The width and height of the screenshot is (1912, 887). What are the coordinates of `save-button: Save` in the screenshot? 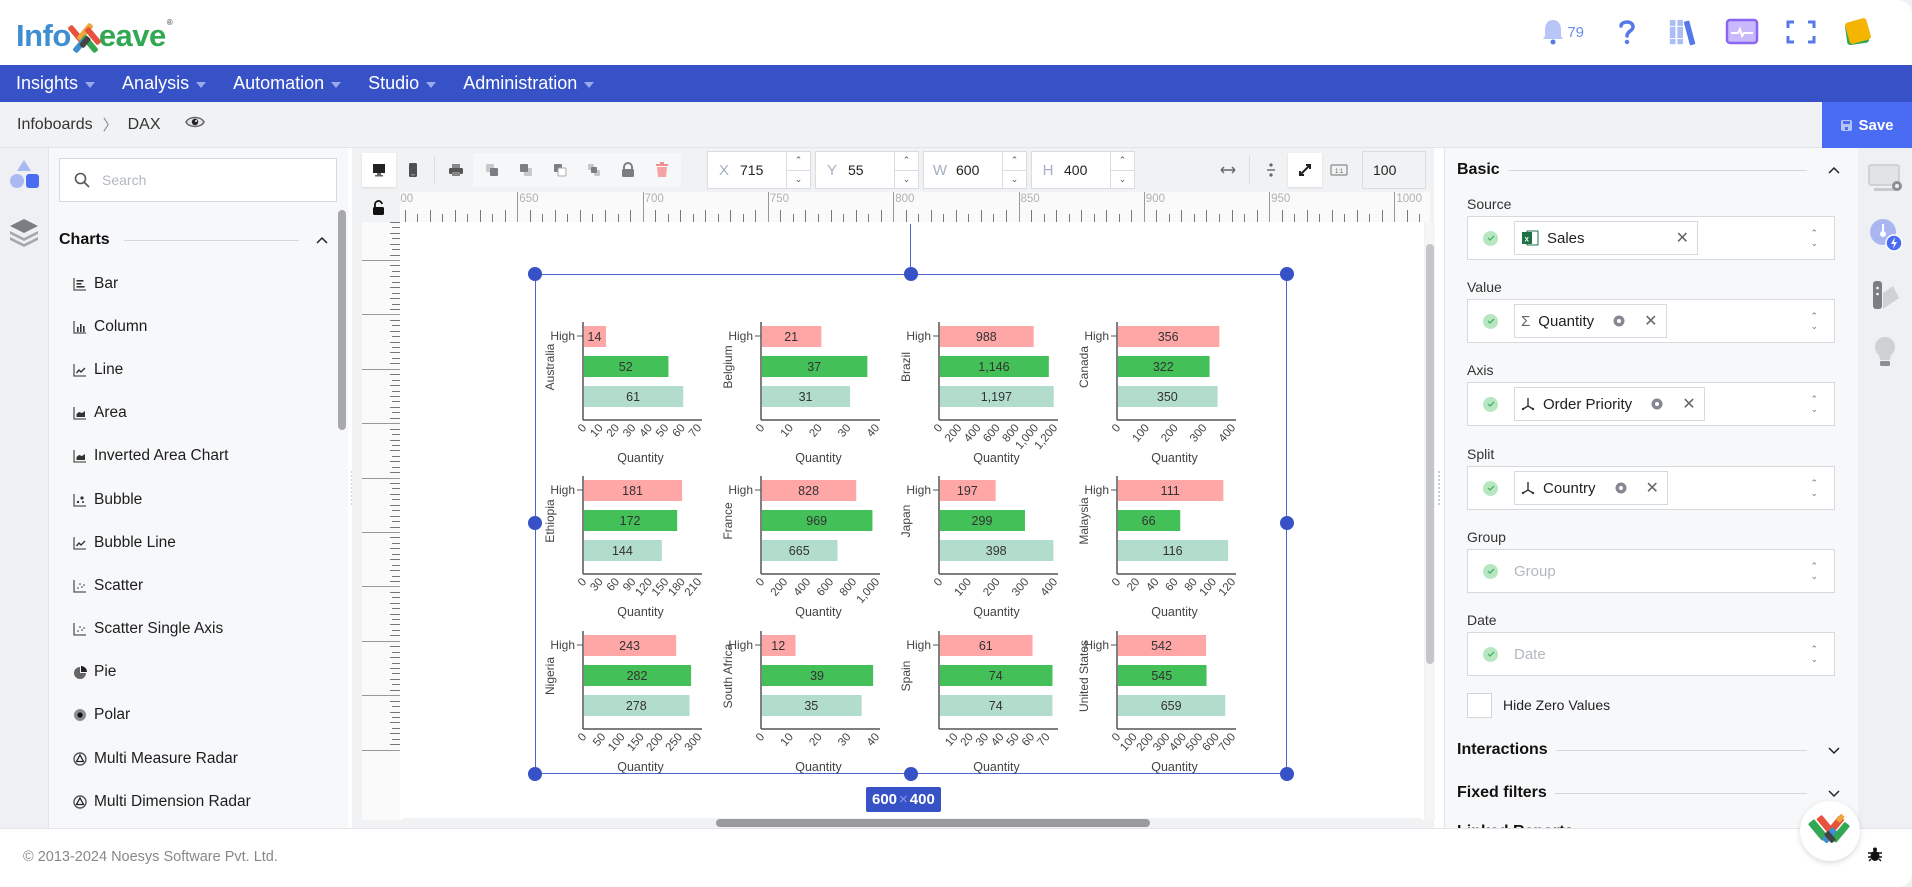 It's located at (1867, 125).